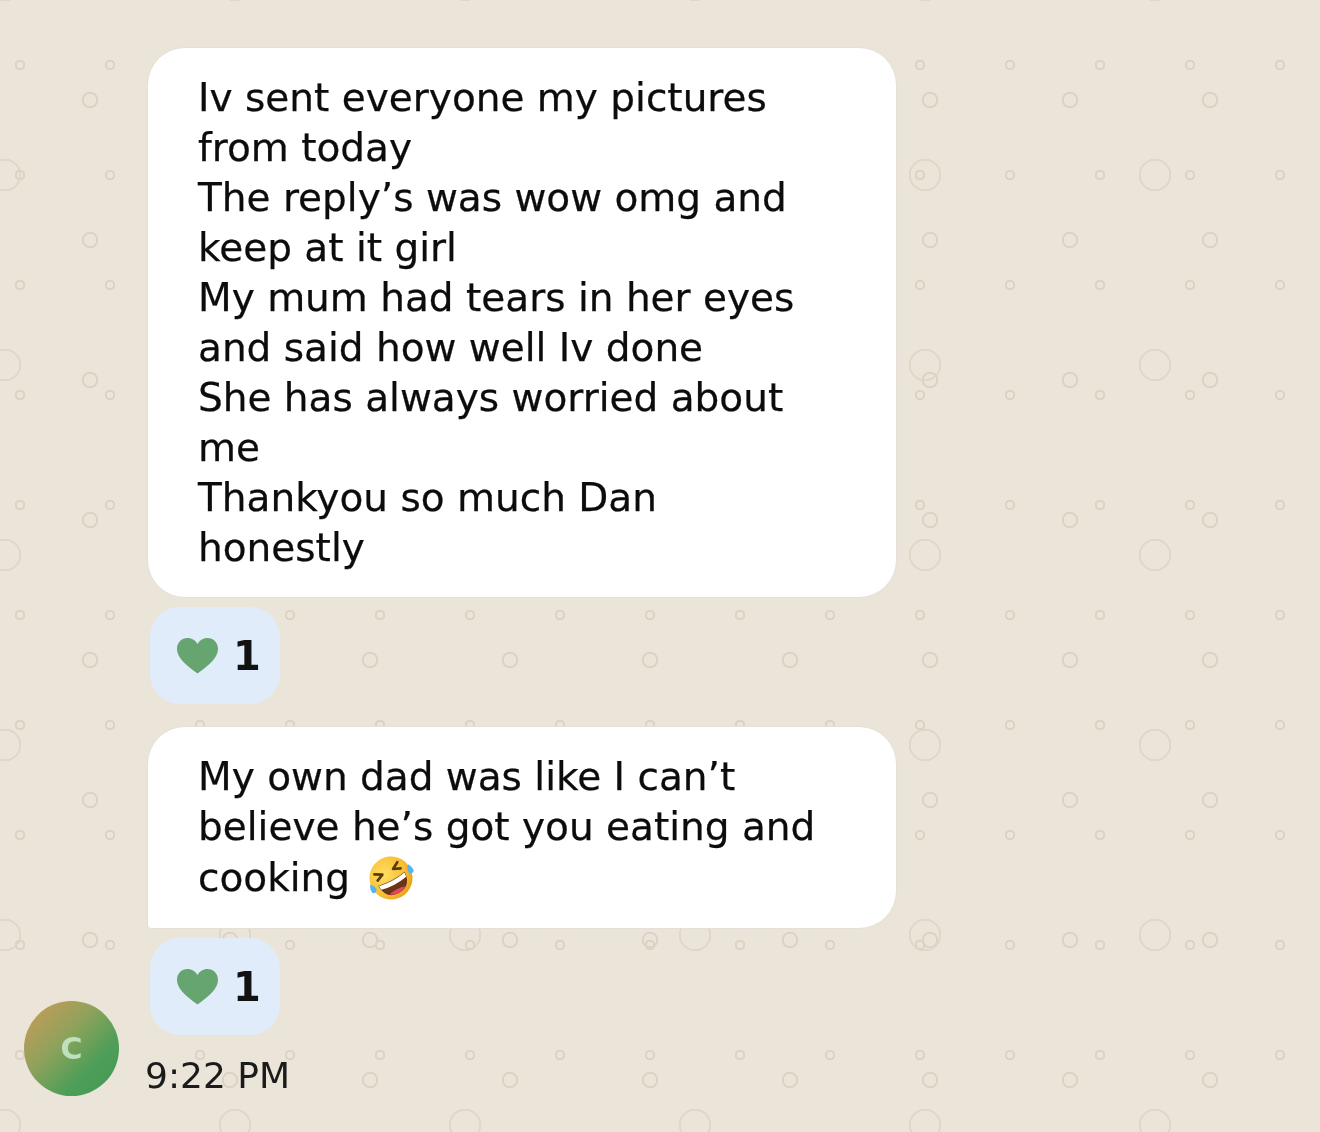  Describe the element at coordinates (274, 877) in the screenshot. I see `message-text: cooking` at that location.